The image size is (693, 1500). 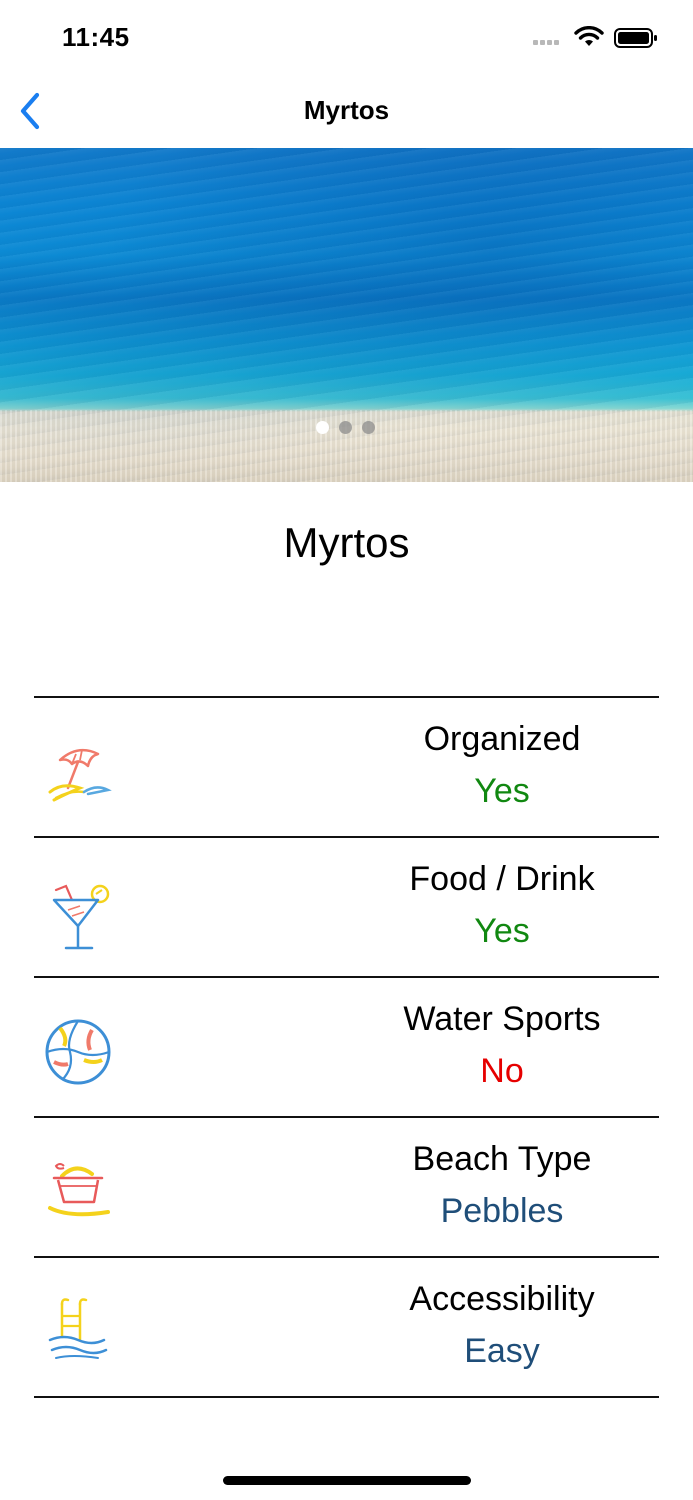 I want to click on navigation-bar: Myrtos, so click(x=346, y=113).